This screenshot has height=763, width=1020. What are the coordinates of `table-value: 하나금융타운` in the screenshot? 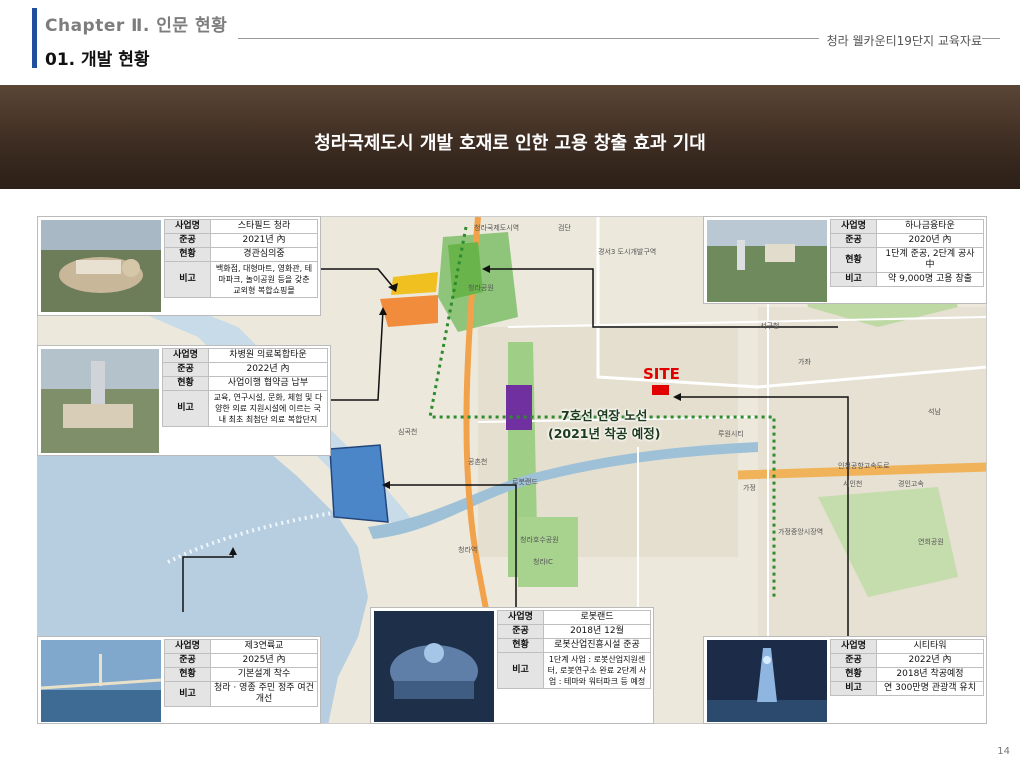 It's located at (930, 226).